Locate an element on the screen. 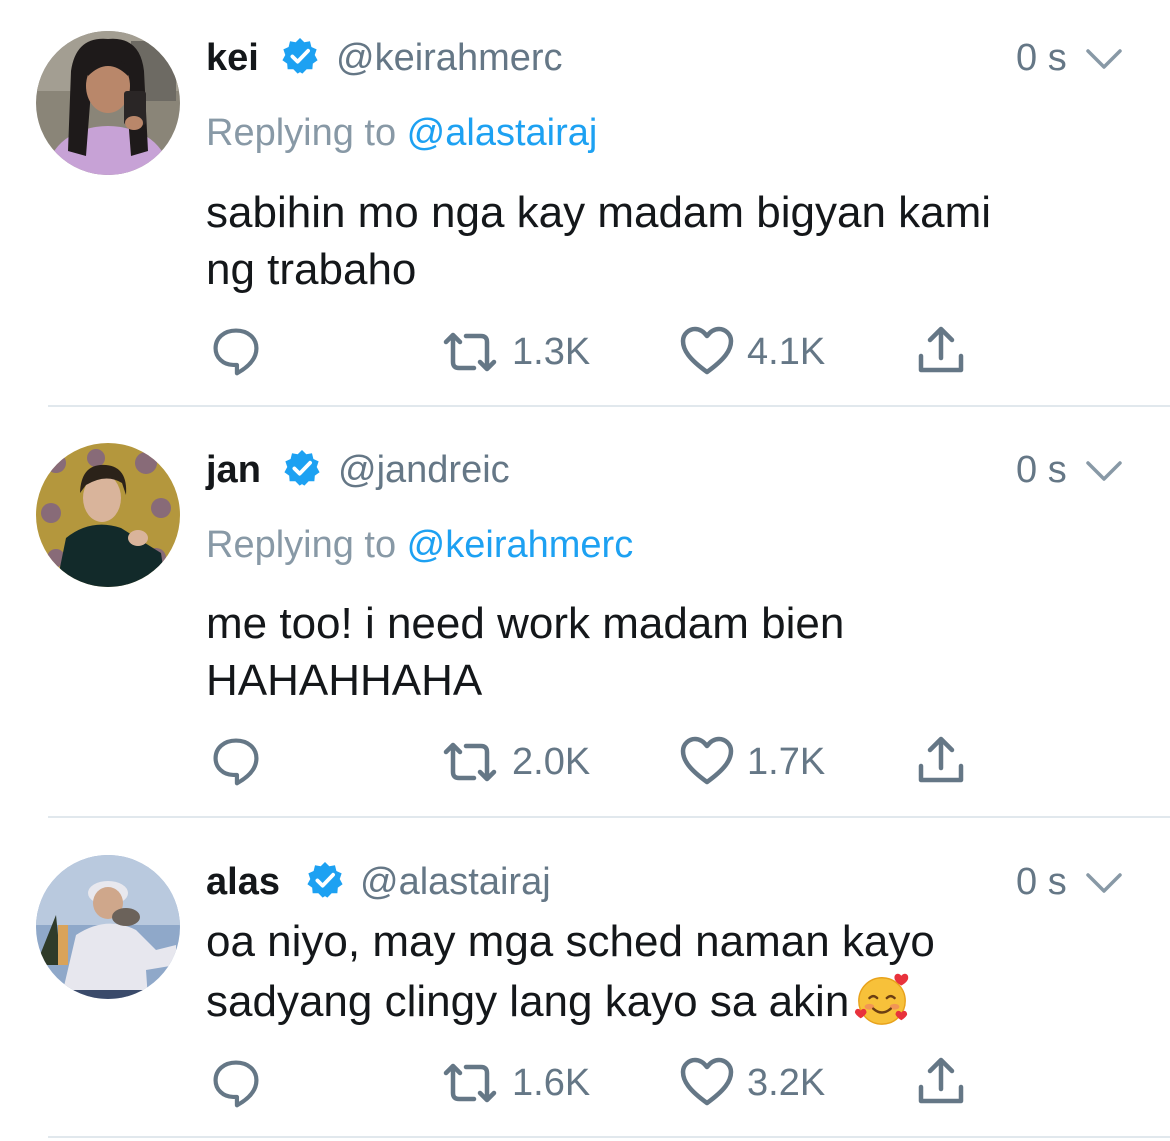 This screenshot has width=1170, height=1141. like-count: 1.7K is located at coordinates (786, 762).